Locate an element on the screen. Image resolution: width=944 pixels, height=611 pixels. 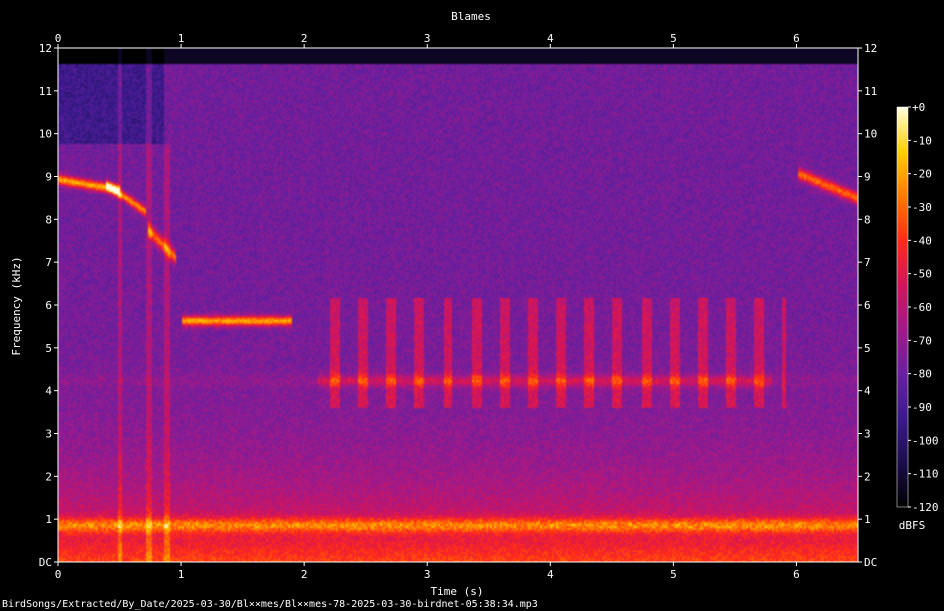
colorbar-tick-label: -70 is located at coordinates (922, 340).